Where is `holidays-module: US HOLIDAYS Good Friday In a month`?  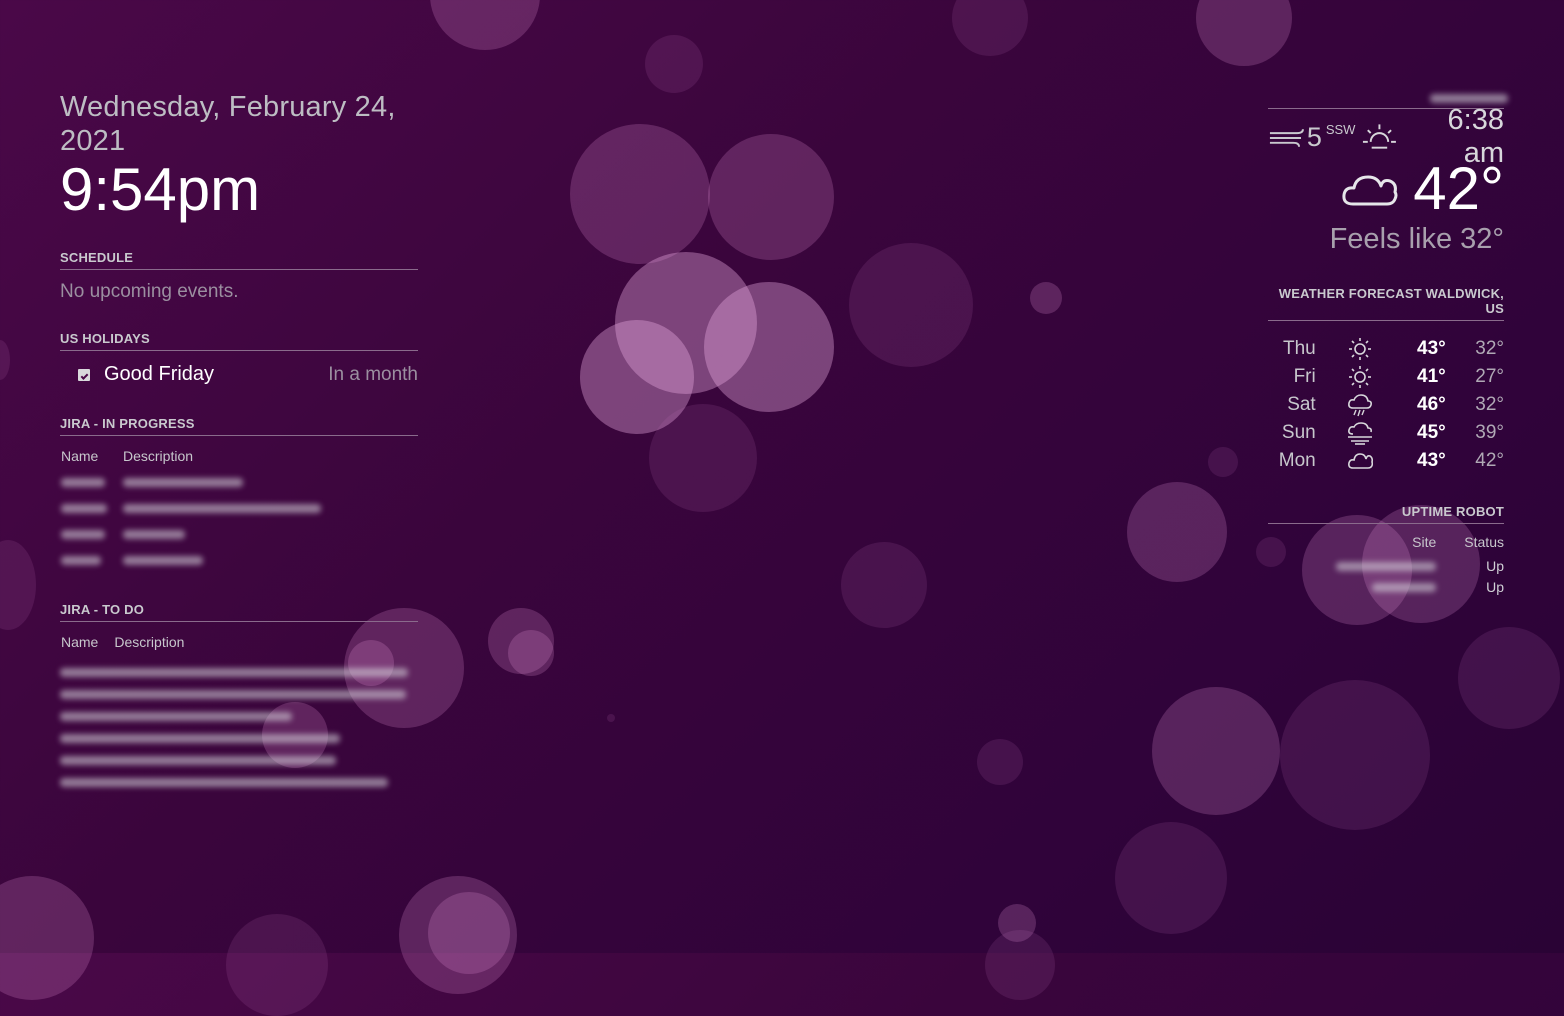 holidays-module: US HOLIDAYS Good Friday In a month is located at coordinates (239, 358).